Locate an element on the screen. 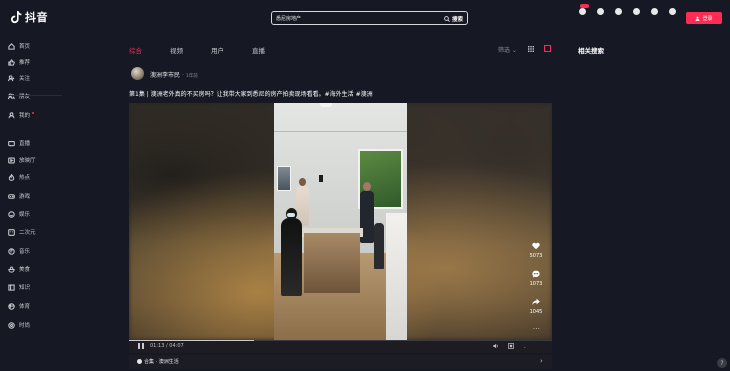 The image size is (730, 371). collection-icon is located at coordinates (139, 361).